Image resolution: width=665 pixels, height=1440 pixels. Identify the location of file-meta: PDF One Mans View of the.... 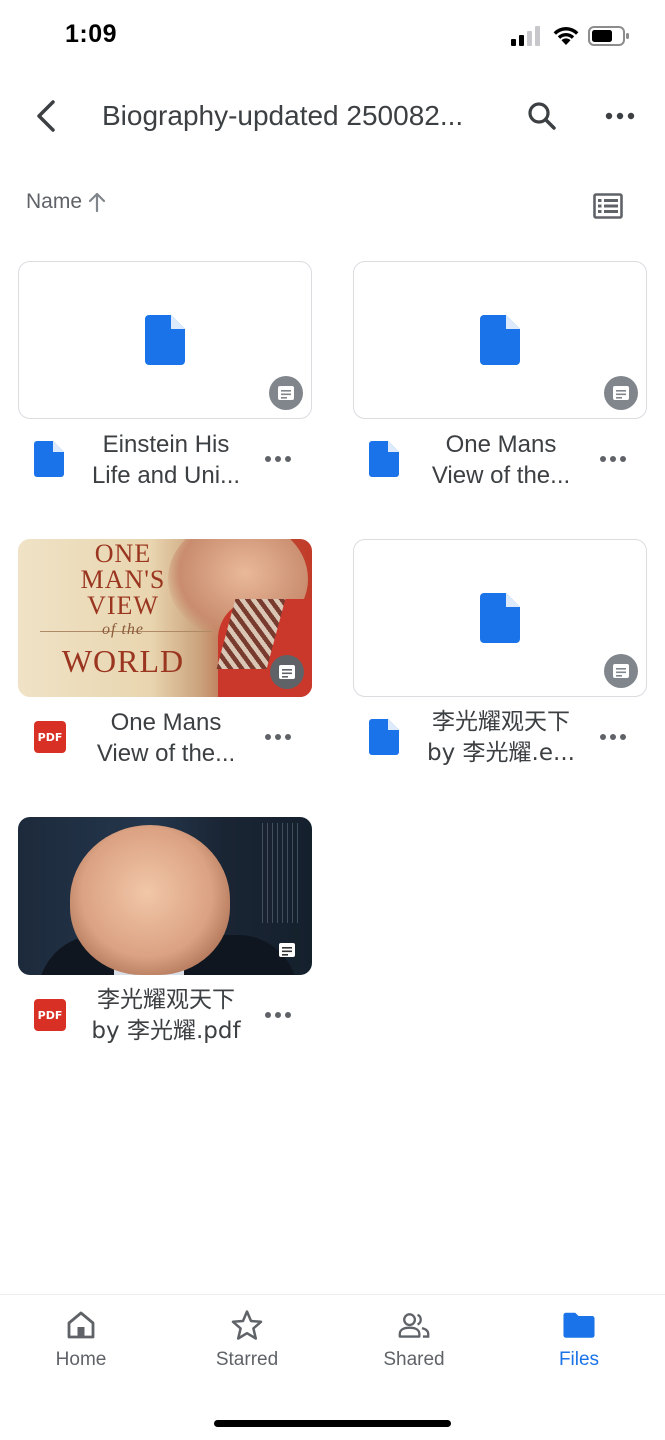
(165, 737).